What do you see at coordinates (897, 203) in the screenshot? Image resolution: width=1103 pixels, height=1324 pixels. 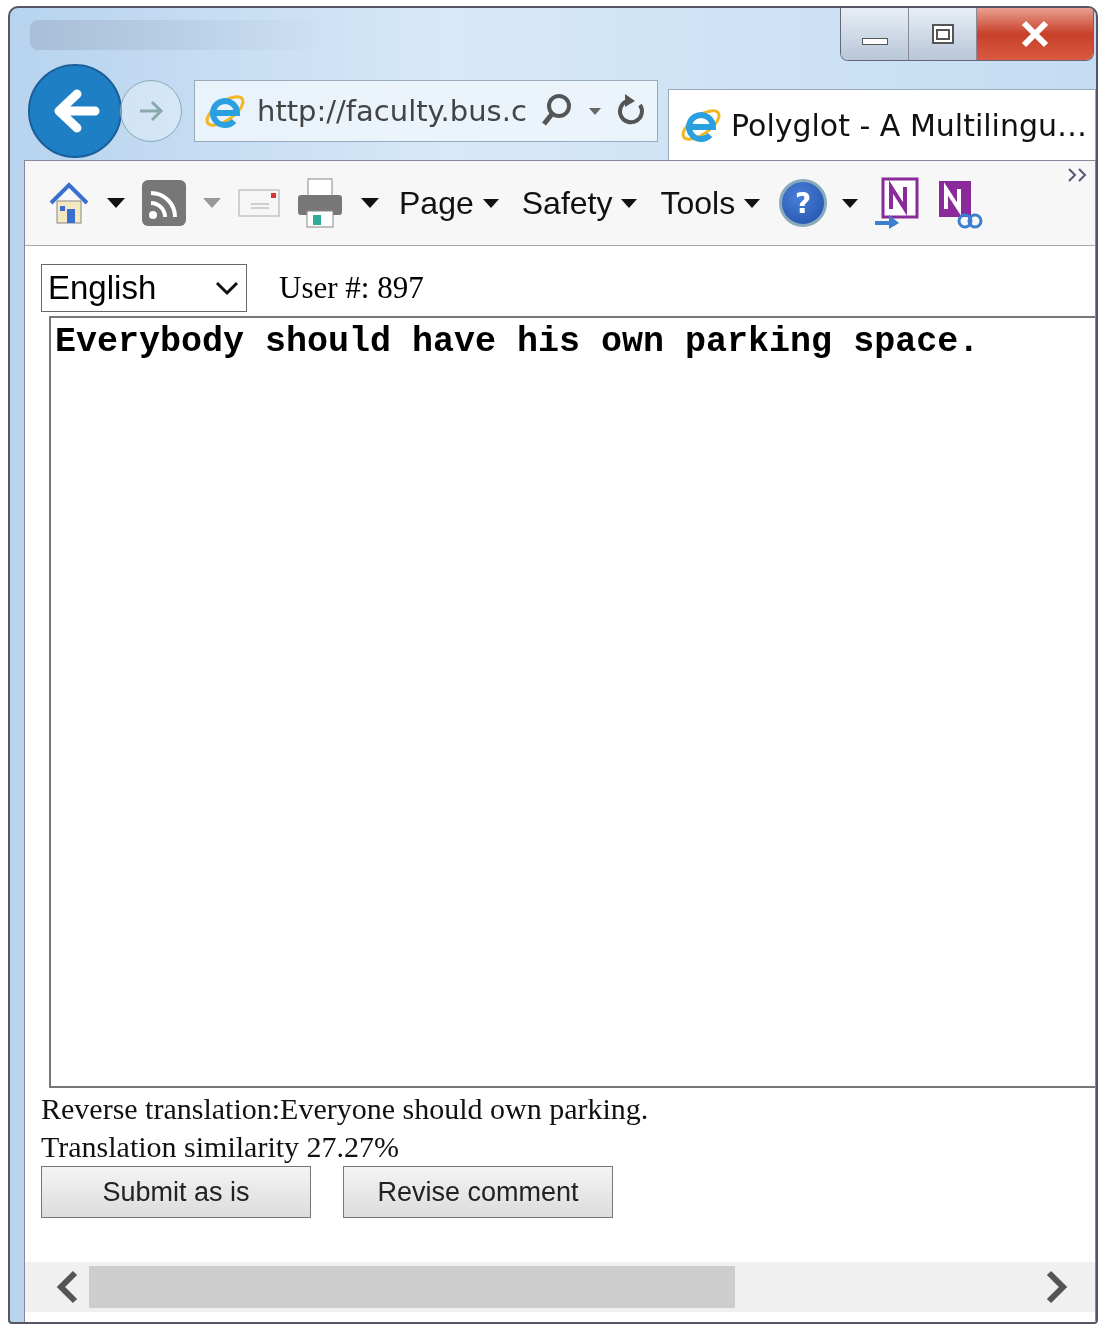 I see `note-icon` at bounding box center [897, 203].